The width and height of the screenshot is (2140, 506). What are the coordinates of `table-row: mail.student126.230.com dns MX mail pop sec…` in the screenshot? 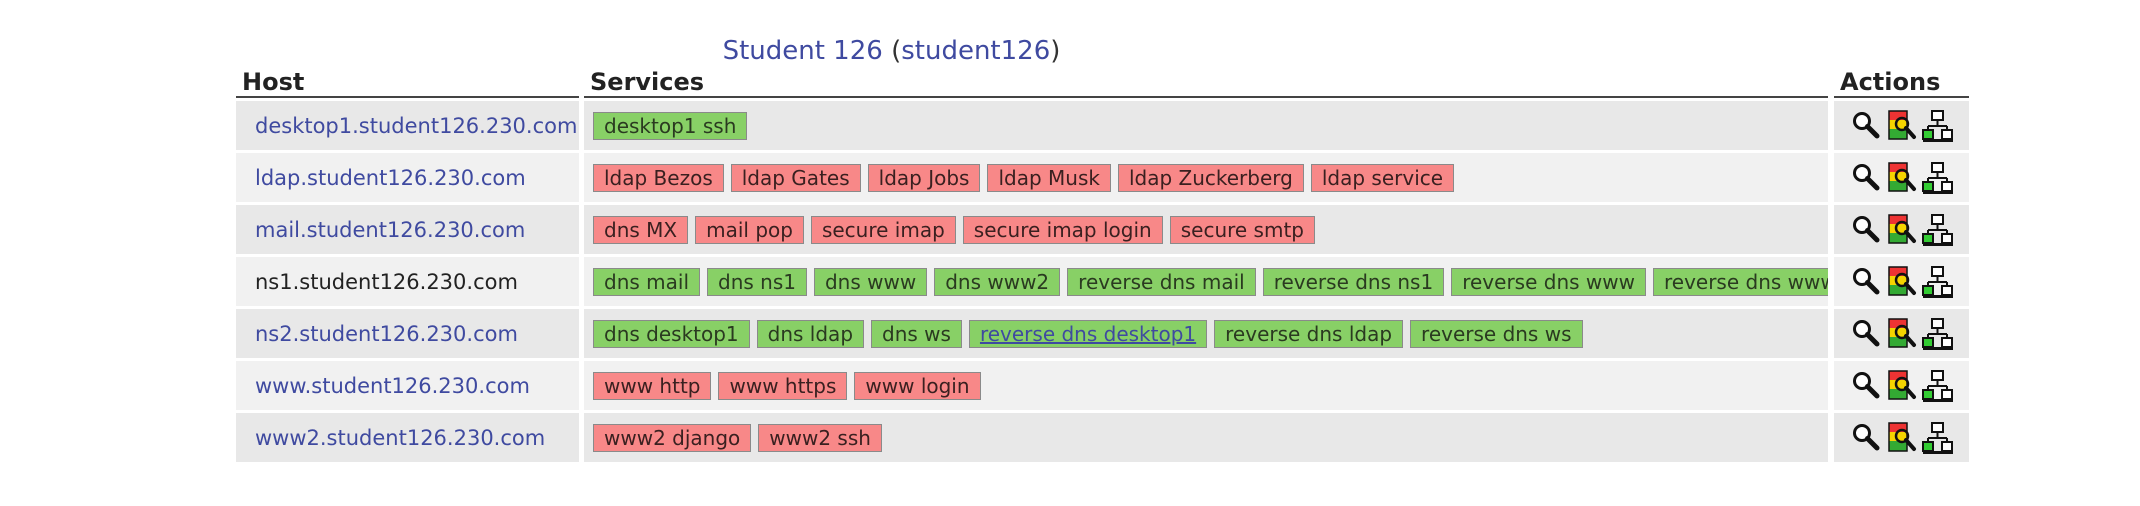 It's located at (1102, 229).